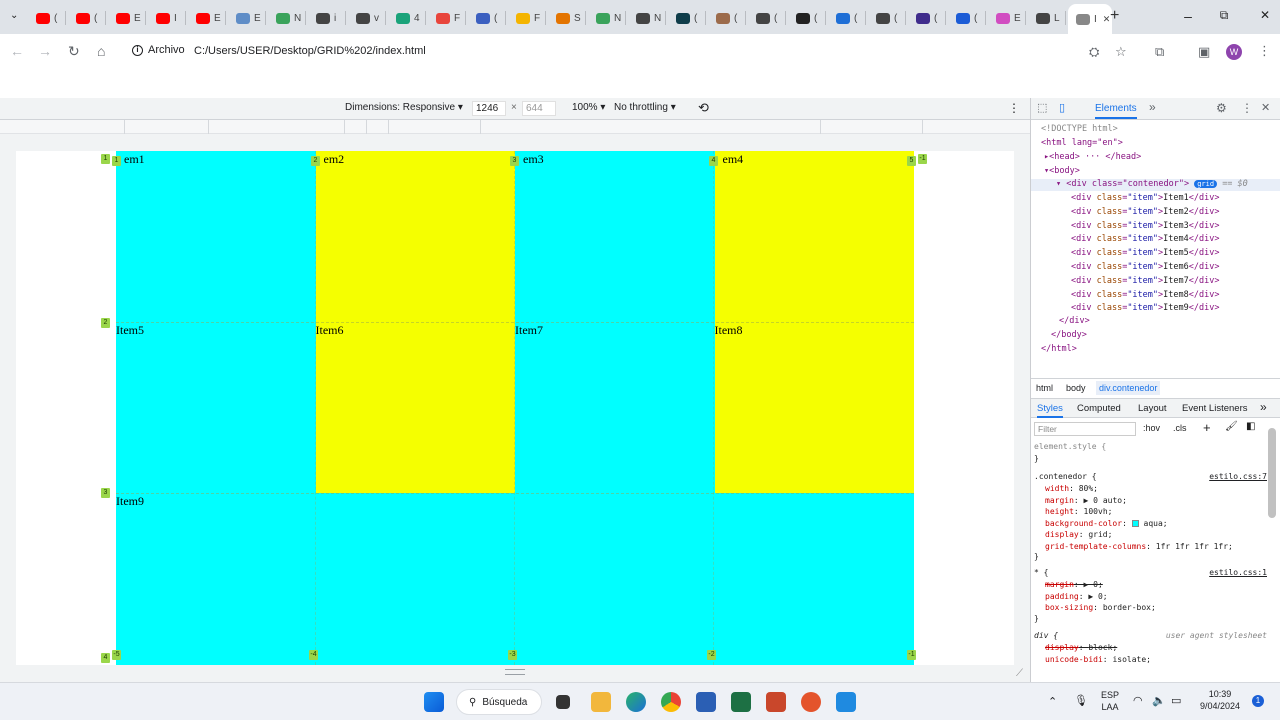 The image size is (1280, 720). I want to click on color-swatch-icon, so click(1135, 523).